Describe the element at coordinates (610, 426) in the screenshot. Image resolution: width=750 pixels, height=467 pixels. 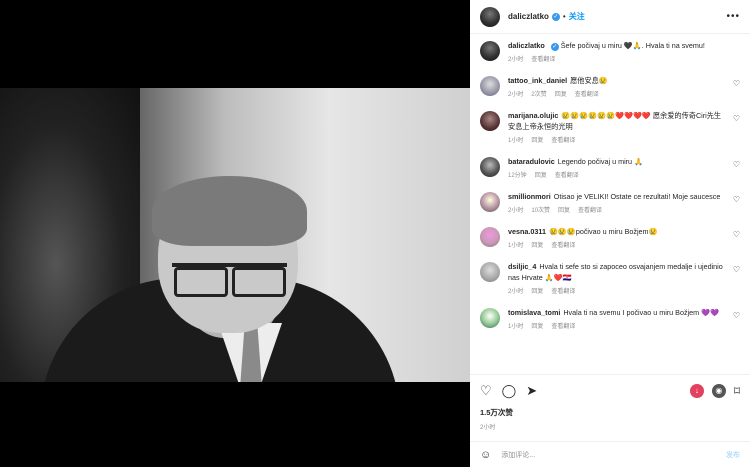
I see `post-time: 2小时` at that location.